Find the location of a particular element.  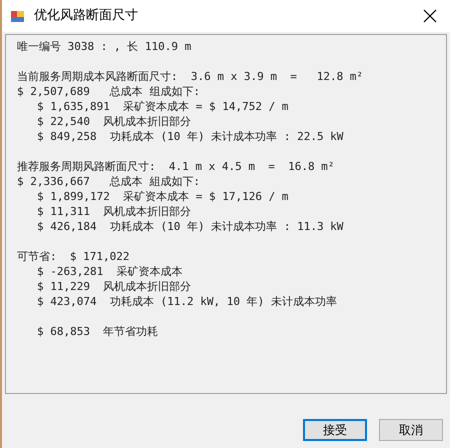

report-line: $ 22,540 风机成本折旧部分 is located at coordinates (114, 121).